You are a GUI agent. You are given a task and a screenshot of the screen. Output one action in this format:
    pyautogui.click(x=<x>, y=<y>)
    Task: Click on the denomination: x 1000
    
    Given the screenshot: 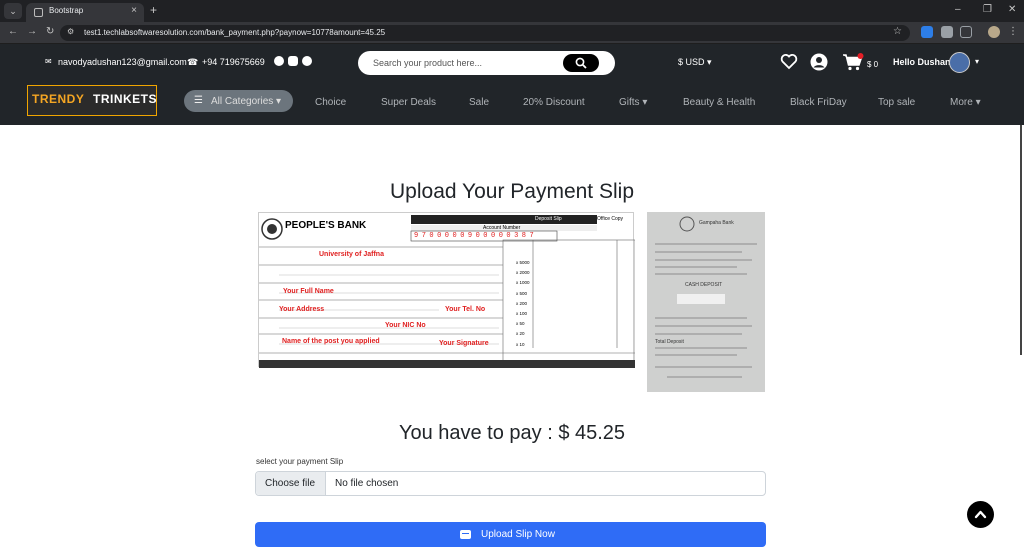 What is the action you would take?
    pyautogui.click(x=523, y=283)
    